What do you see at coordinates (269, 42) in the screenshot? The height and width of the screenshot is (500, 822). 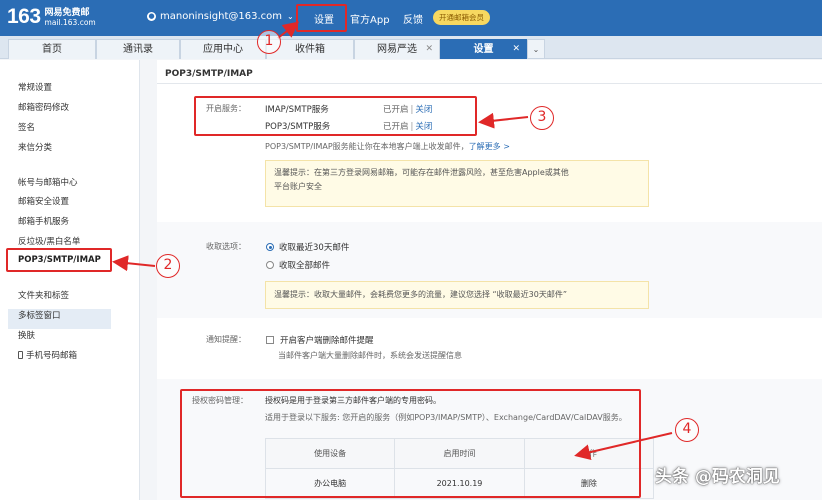 I see `annotation-number-1: 1` at bounding box center [269, 42].